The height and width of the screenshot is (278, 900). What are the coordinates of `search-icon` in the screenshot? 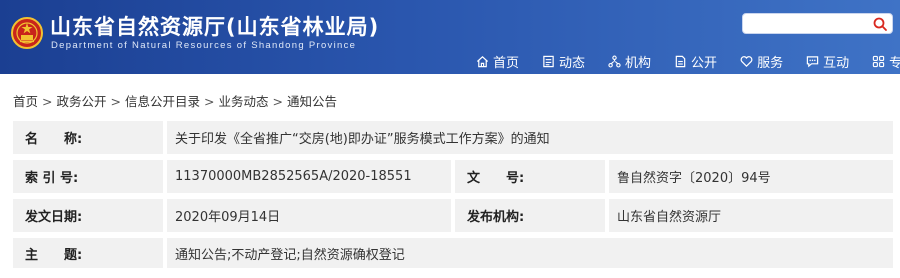 It's located at (880, 24).